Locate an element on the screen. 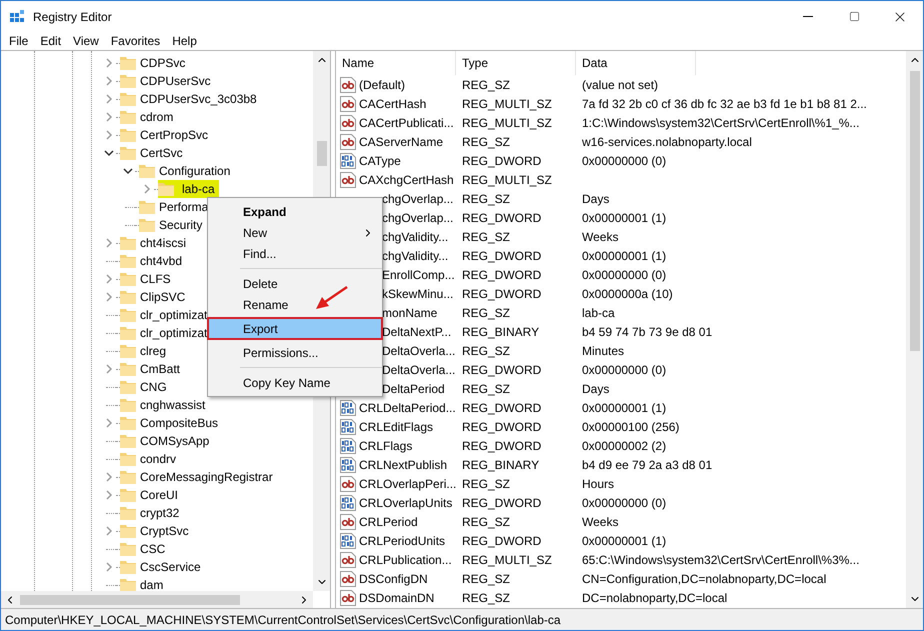 Image resolution: width=924 pixels, height=631 pixels. value-data: w16-services.nolabnoparty.local is located at coordinates (666, 142).